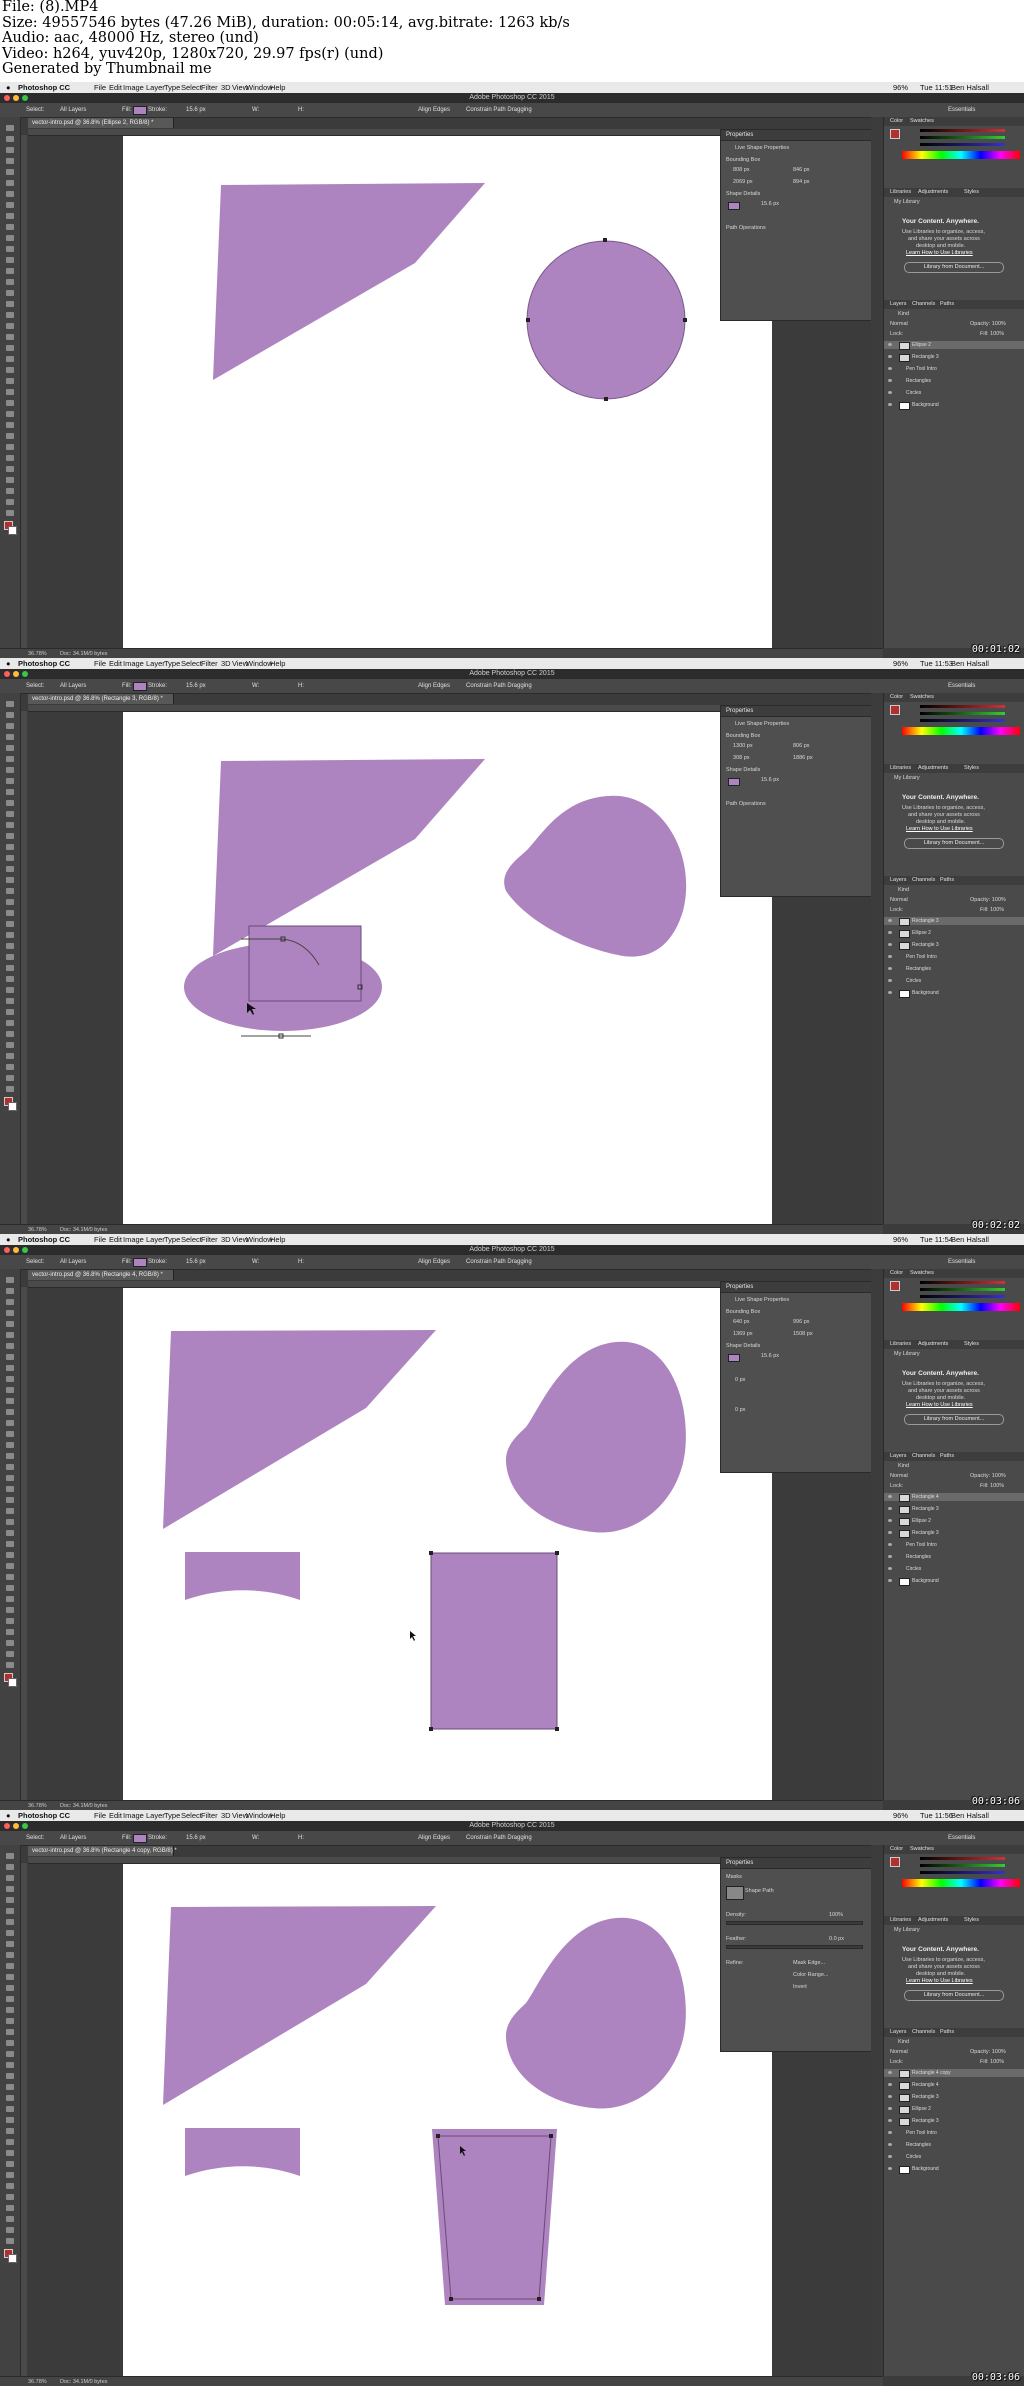 The height and width of the screenshot is (2388, 1024). I want to click on menu-image: Image, so click(133, 1239).